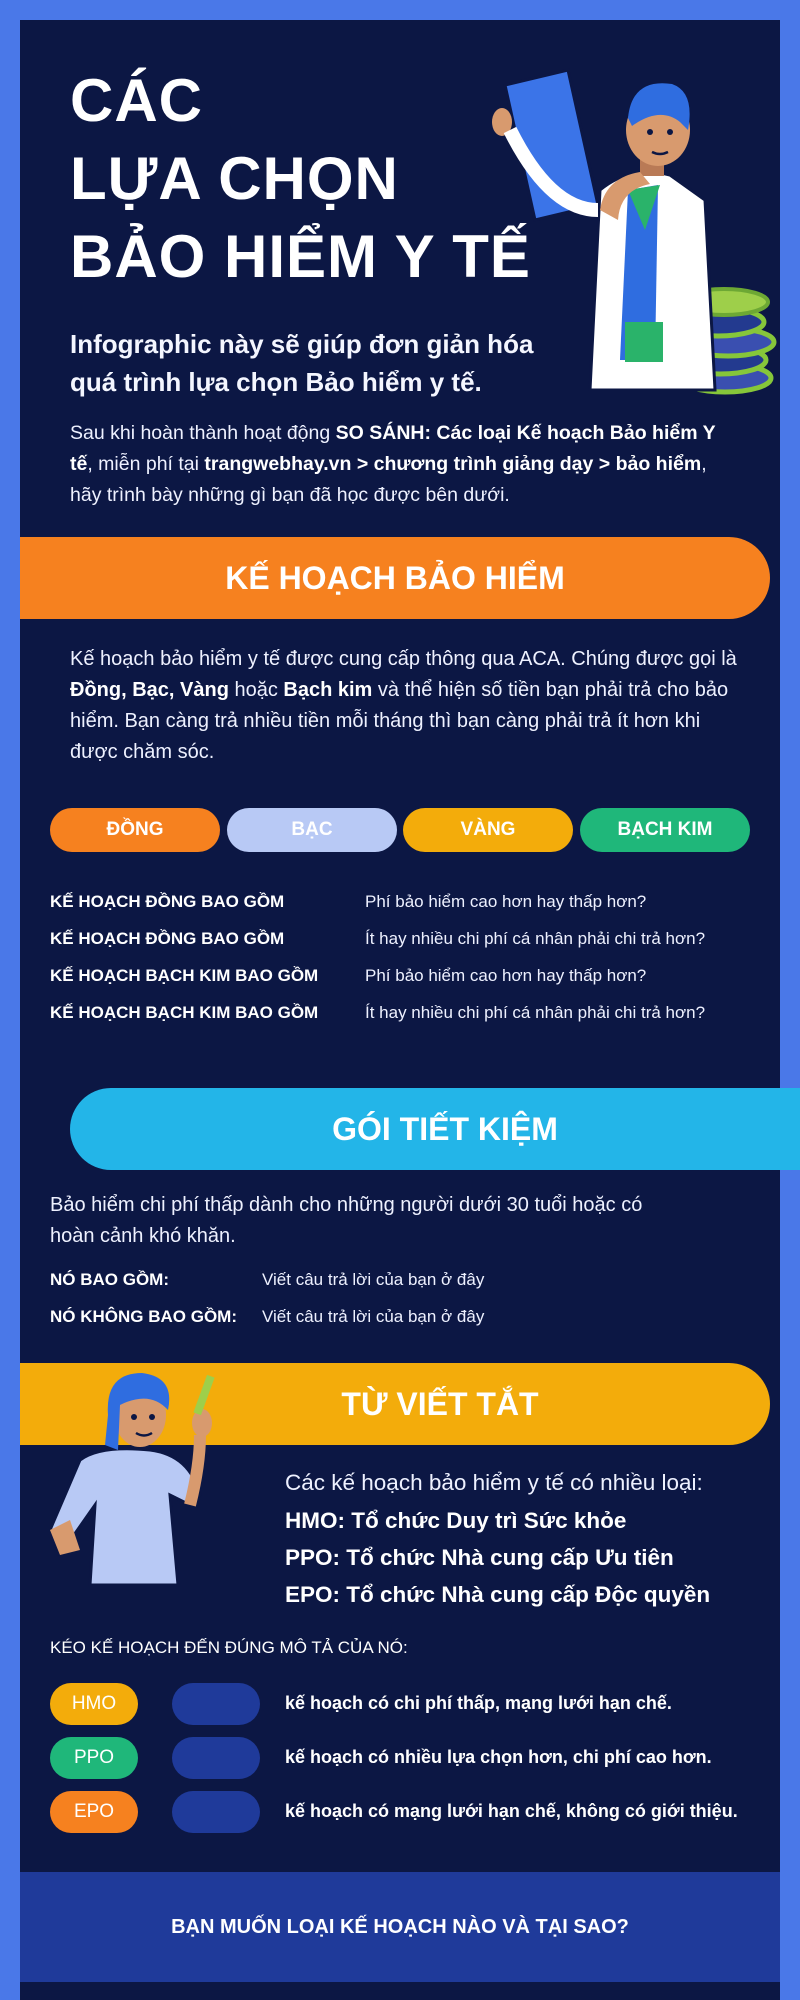 The height and width of the screenshot is (2000, 800). Describe the element at coordinates (94, 1758) in the screenshot. I see `drag-tag-ppo: PPO` at that location.